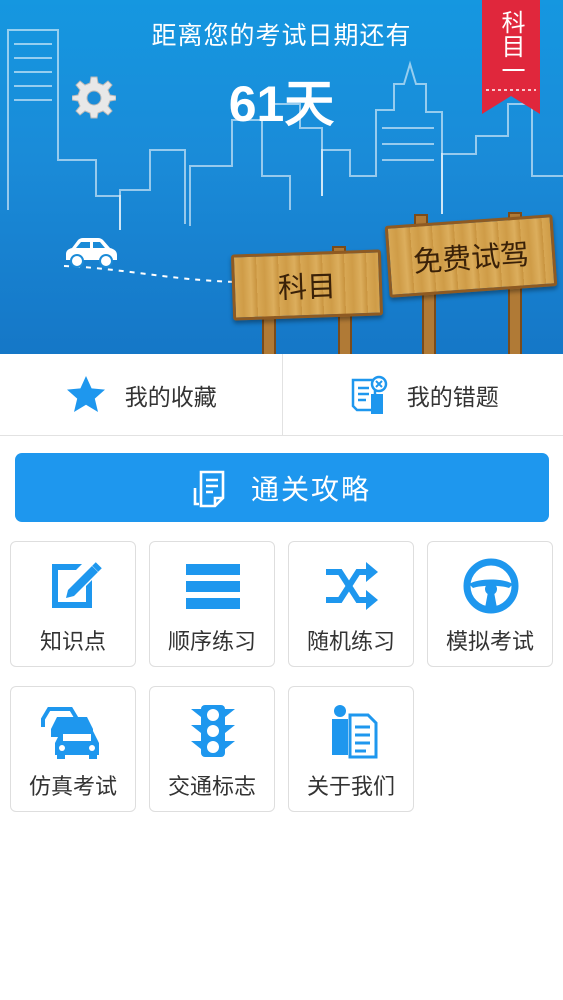 This screenshot has width=563, height=1000. I want to click on my-favorites-label: 我的收藏, so click(170, 397).